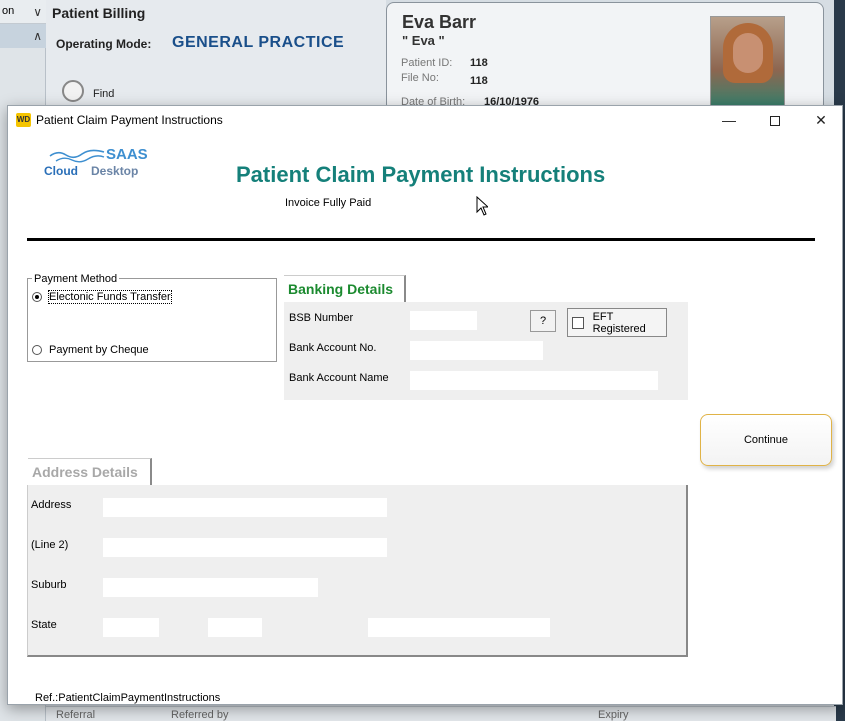 This screenshot has height=721, width=845. What do you see at coordinates (747, 61) in the screenshot?
I see `patient-photo` at bounding box center [747, 61].